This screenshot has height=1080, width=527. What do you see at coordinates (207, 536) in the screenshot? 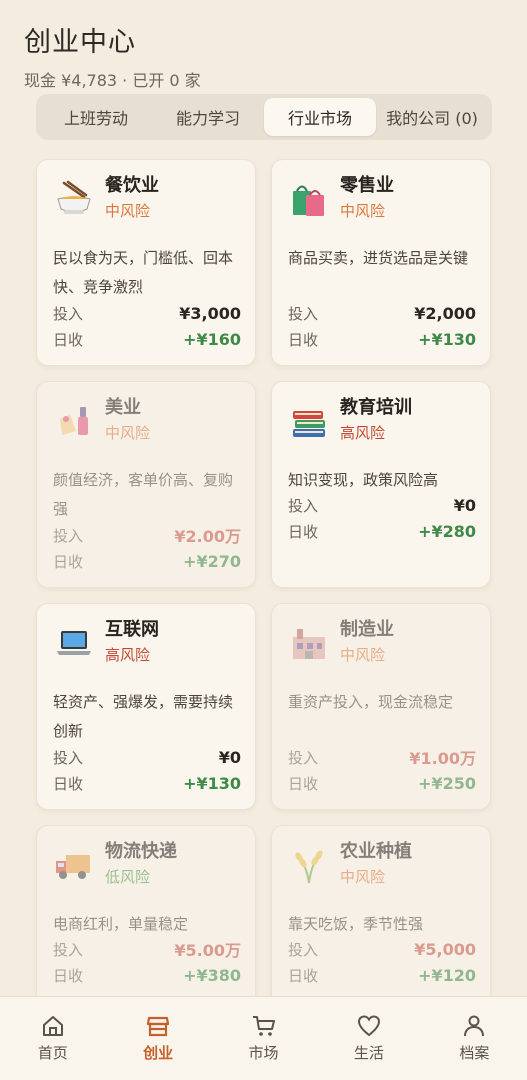
I see `invest-value: ¥2.00万` at bounding box center [207, 536].